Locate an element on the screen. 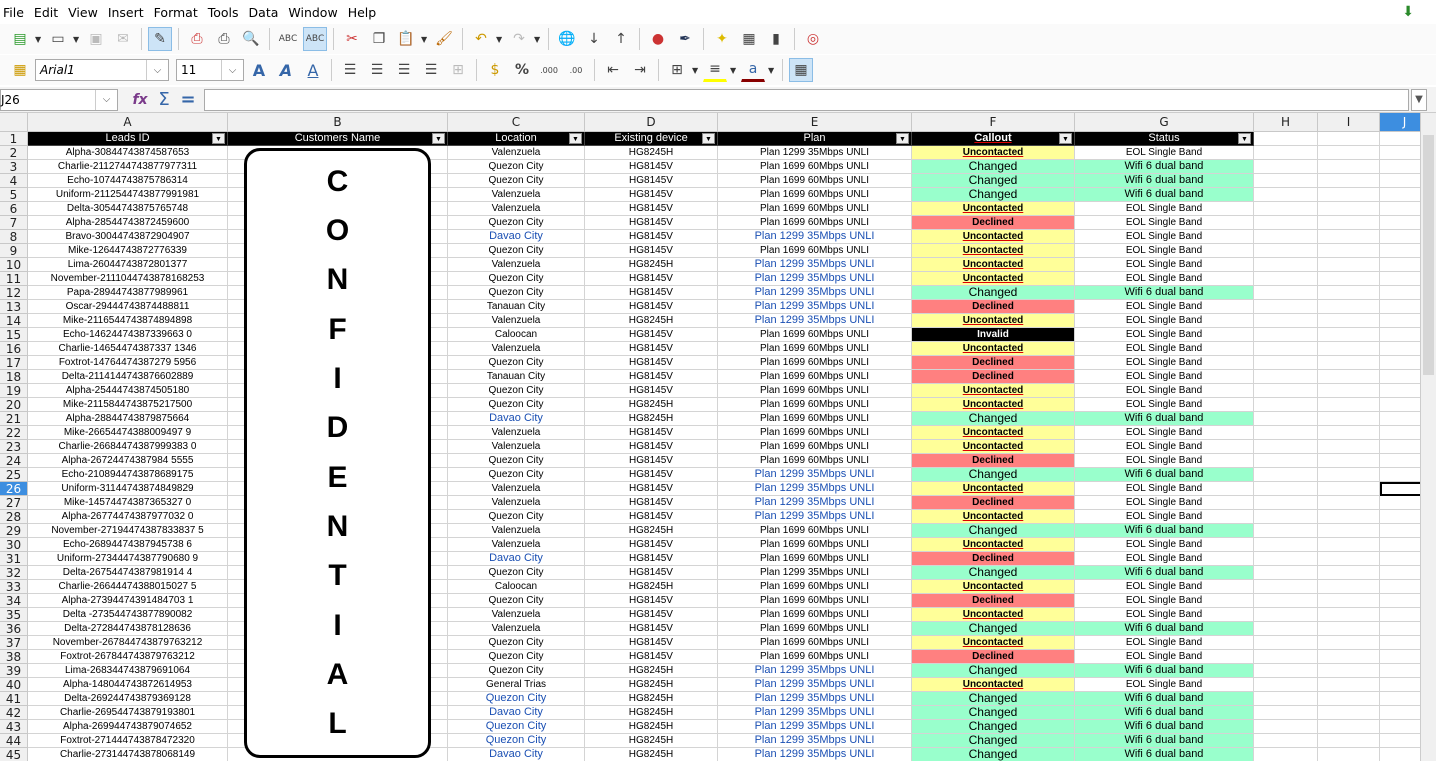  leads-id-cell: Echo-10744743875786314 is located at coordinates (128, 181).